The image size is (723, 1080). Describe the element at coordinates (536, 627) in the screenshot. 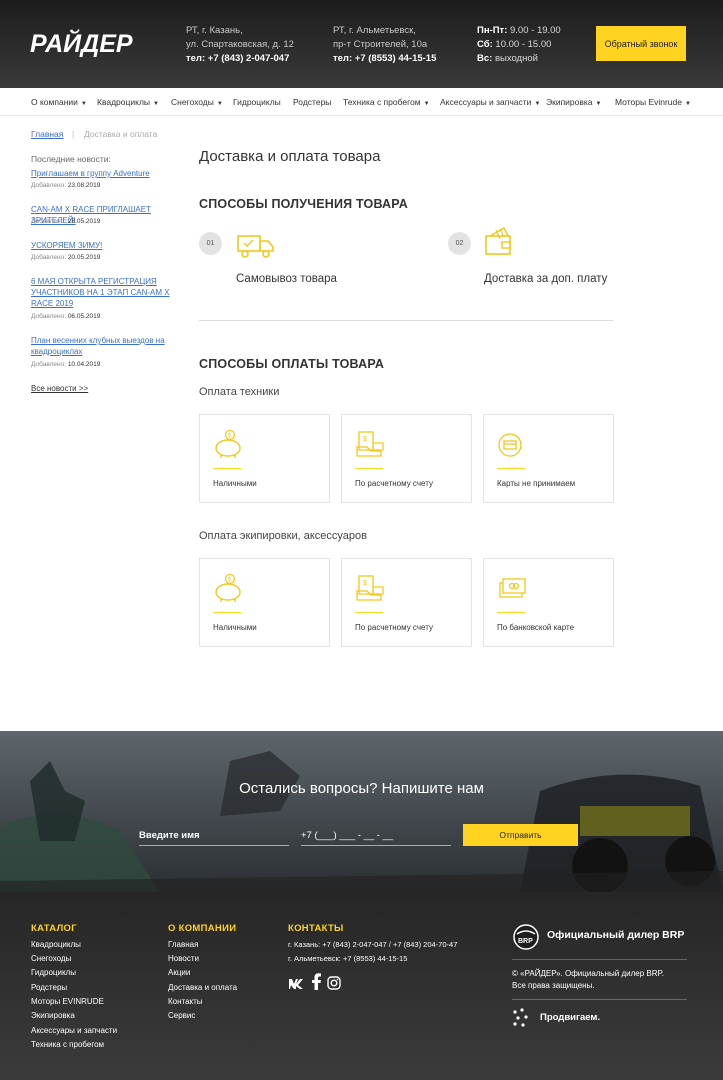

I see `card-label: По банковской карте` at that location.